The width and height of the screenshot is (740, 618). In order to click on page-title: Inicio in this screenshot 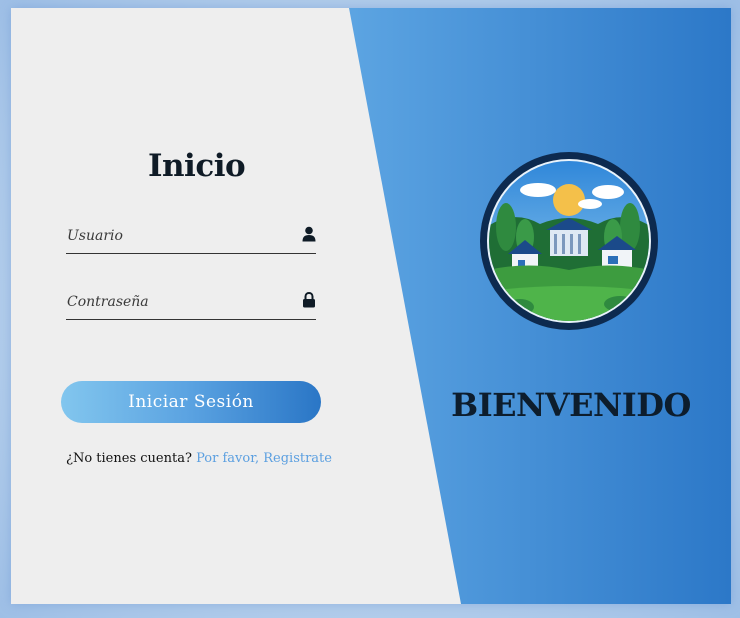, I will do `click(197, 166)`.